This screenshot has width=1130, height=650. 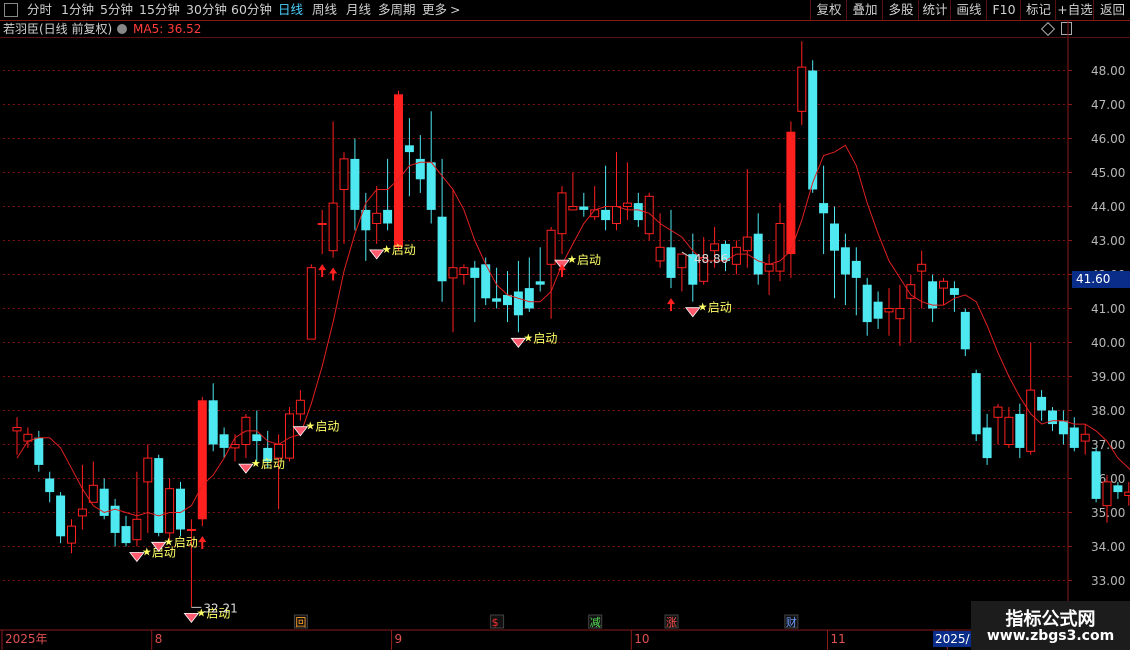 What do you see at coordinates (159, 639) in the screenshot?
I see `x-tick-label: 8` at bounding box center [159, 639].